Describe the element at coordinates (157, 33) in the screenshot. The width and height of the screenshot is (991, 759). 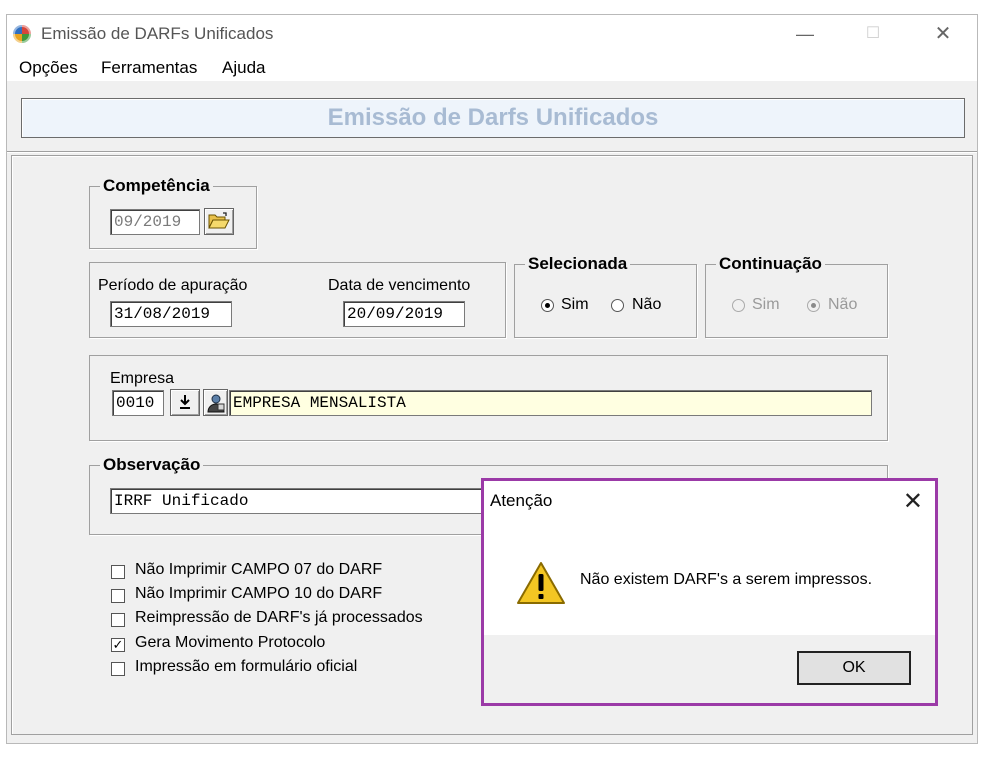
I see `window-title: Emissão de DARFs Unificados` at that location.